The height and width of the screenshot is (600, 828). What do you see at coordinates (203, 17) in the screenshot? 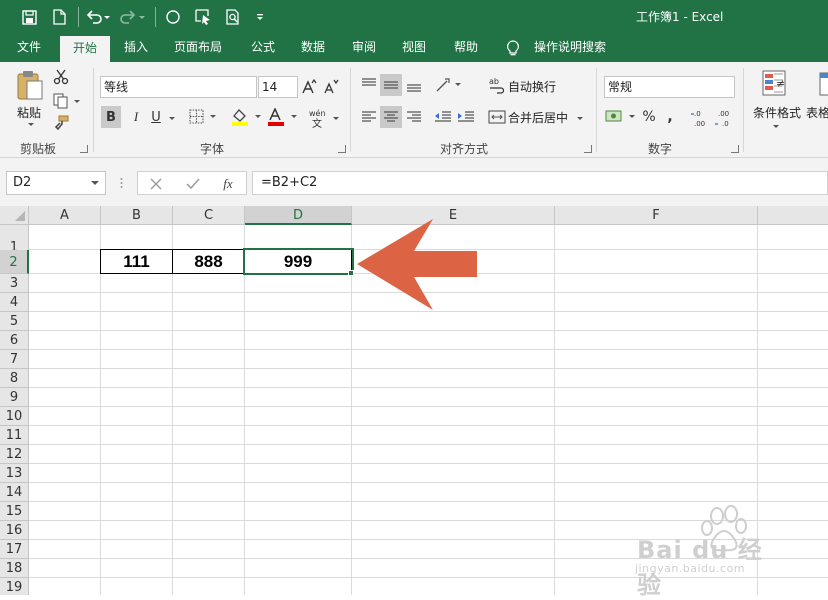
I see `select-objects-icon` at bounding box center [203, 17].